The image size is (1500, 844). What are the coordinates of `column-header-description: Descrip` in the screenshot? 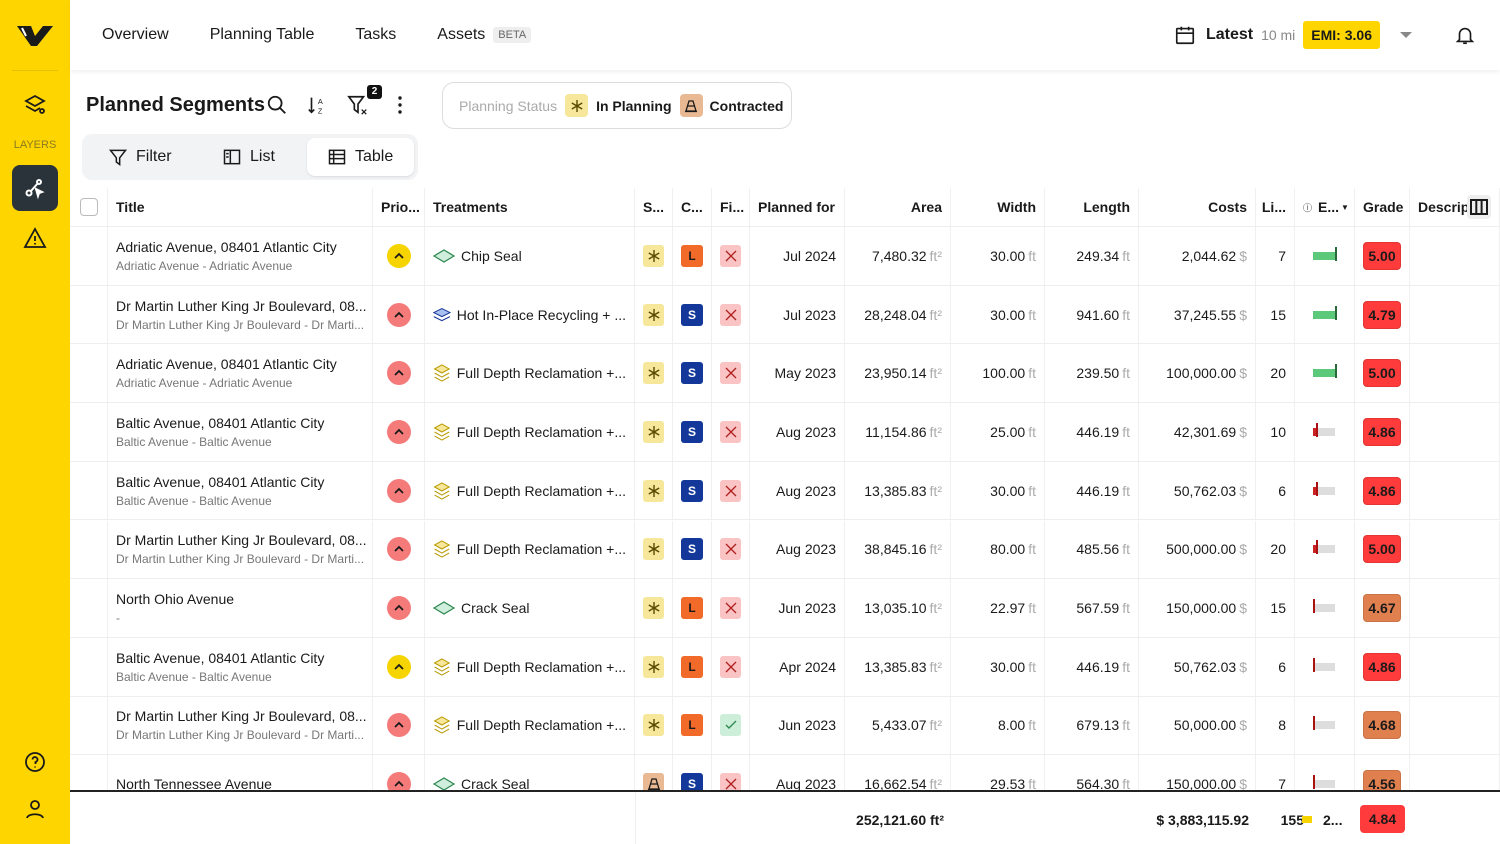 It's located at (1455, 207).